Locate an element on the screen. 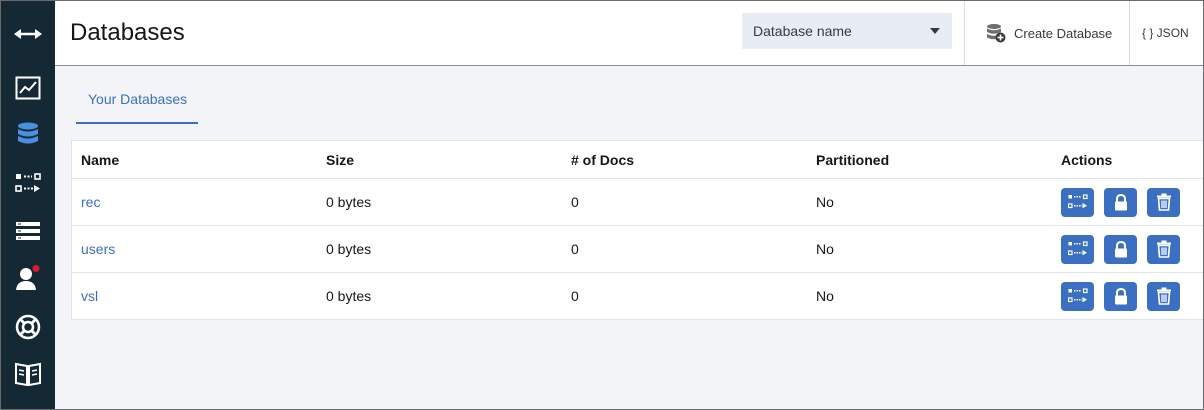  book-icon is located at coordinates (28, 374).